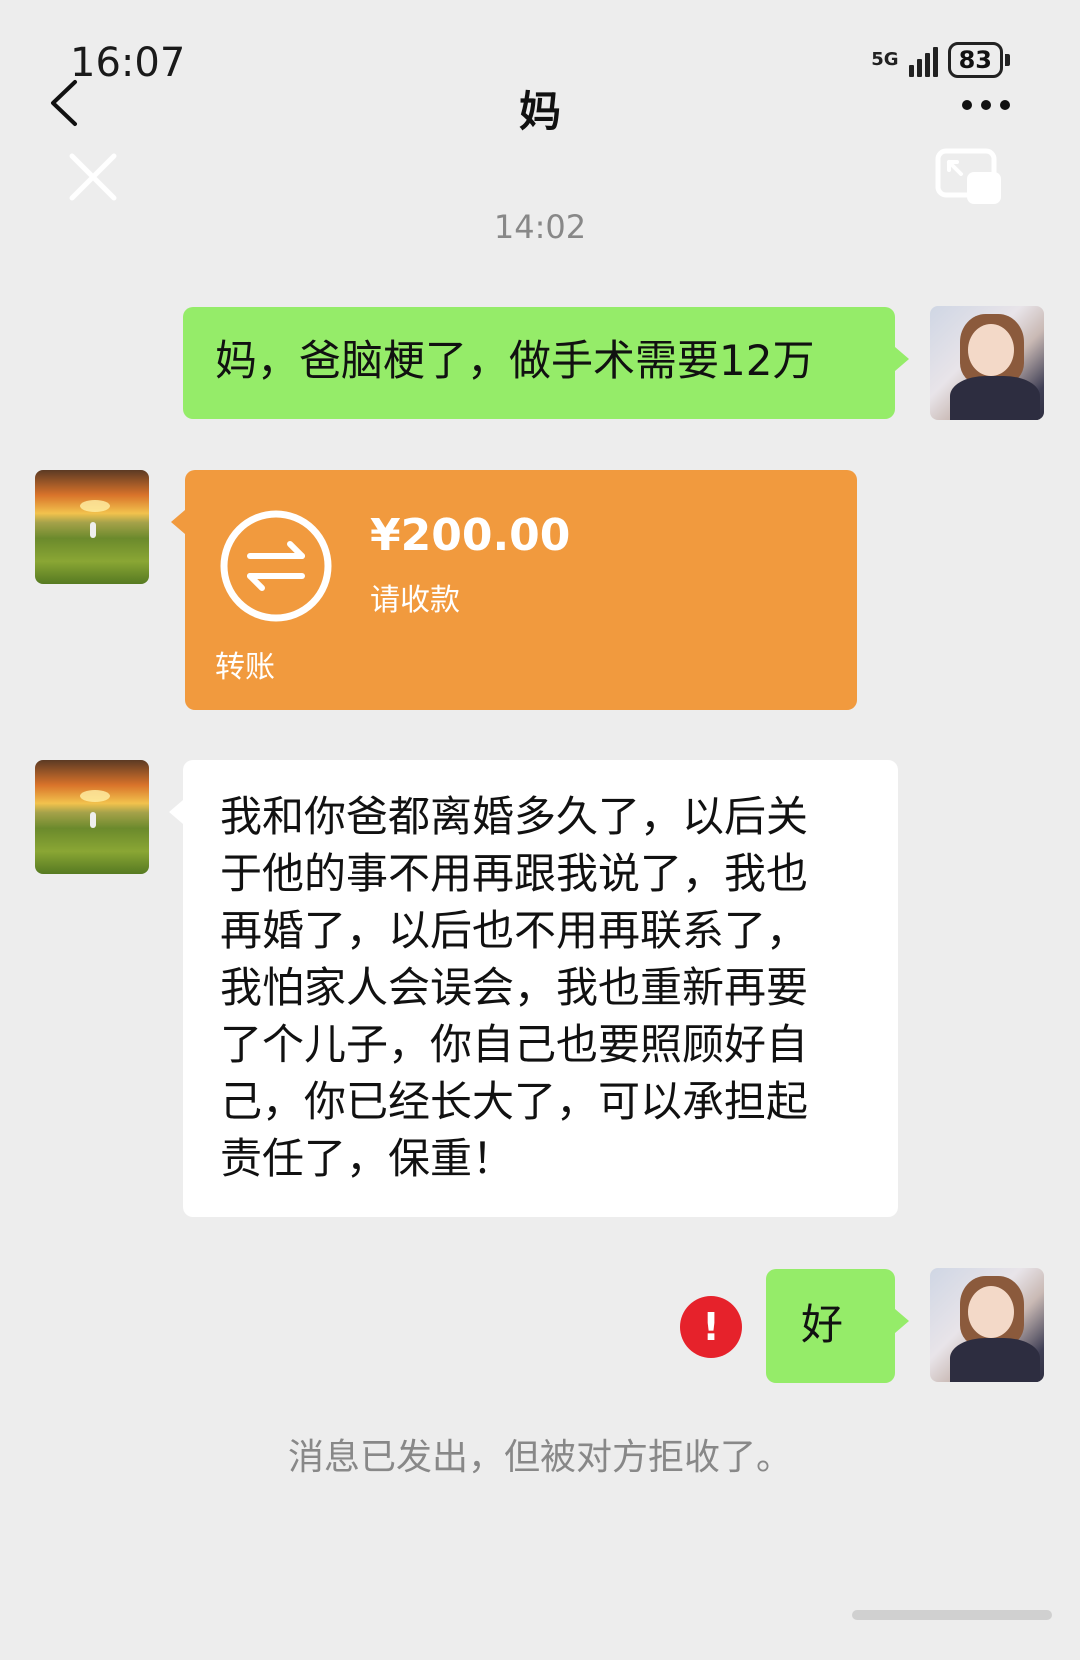 This screenshot has height=1660, width=1080. What do you see at coordinates (514, 873) in the screenshot?
I see `message-line: 于他的事不用再跟我说了，我也` at bounding box center [514, 873].